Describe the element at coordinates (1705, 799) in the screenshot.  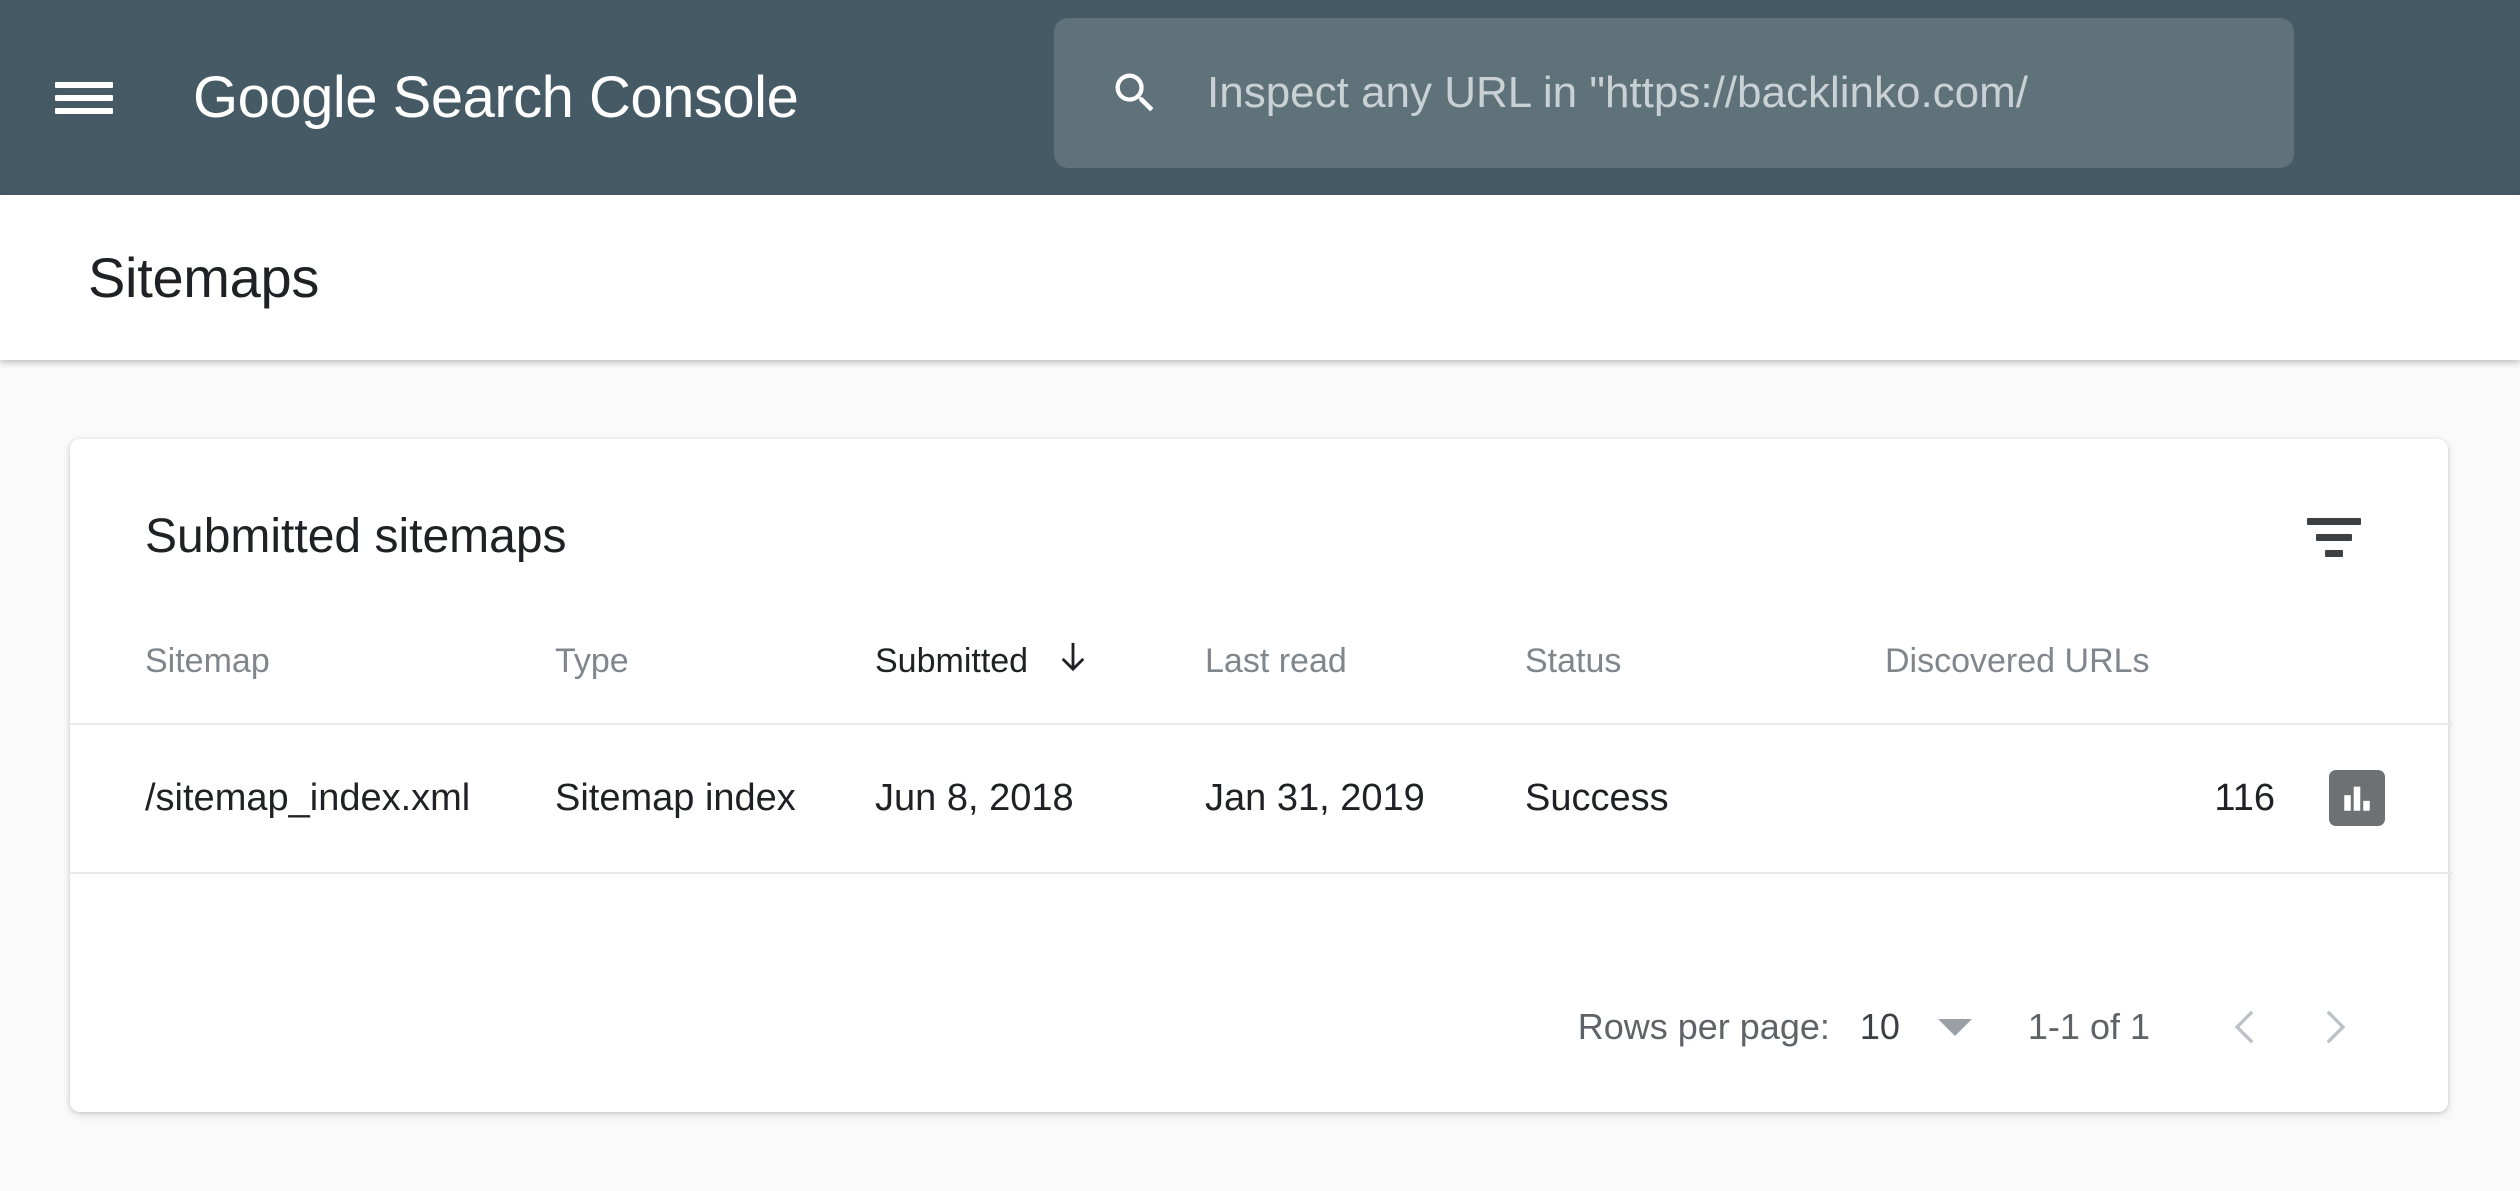
I see `cell-status: Success` at that location.